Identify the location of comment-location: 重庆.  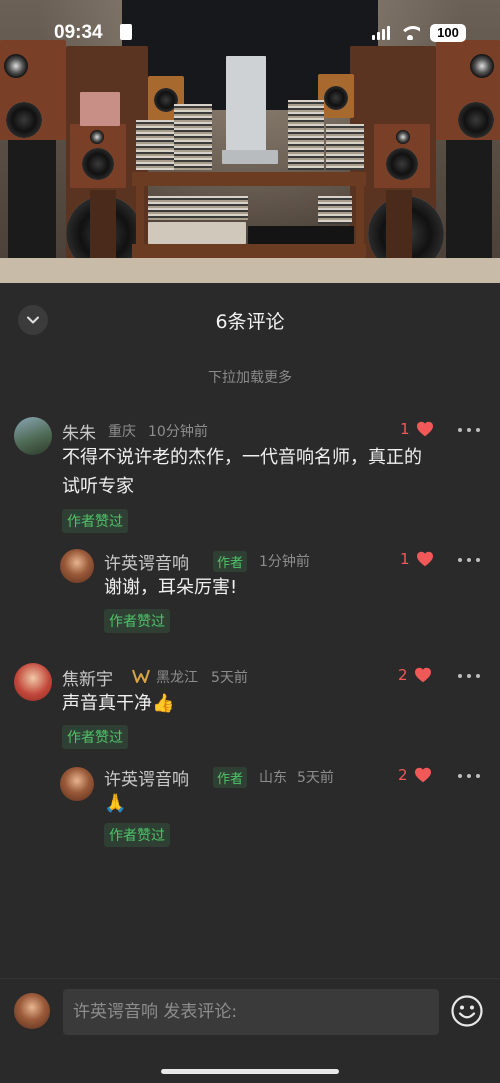
(122, 432).